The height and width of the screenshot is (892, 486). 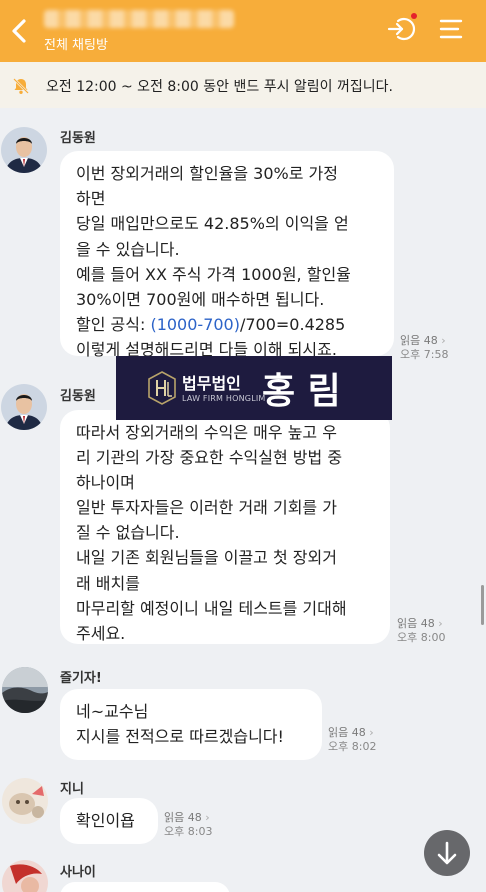 I want to click on scroll-to-bottom-button, so click(x=447, y=853).